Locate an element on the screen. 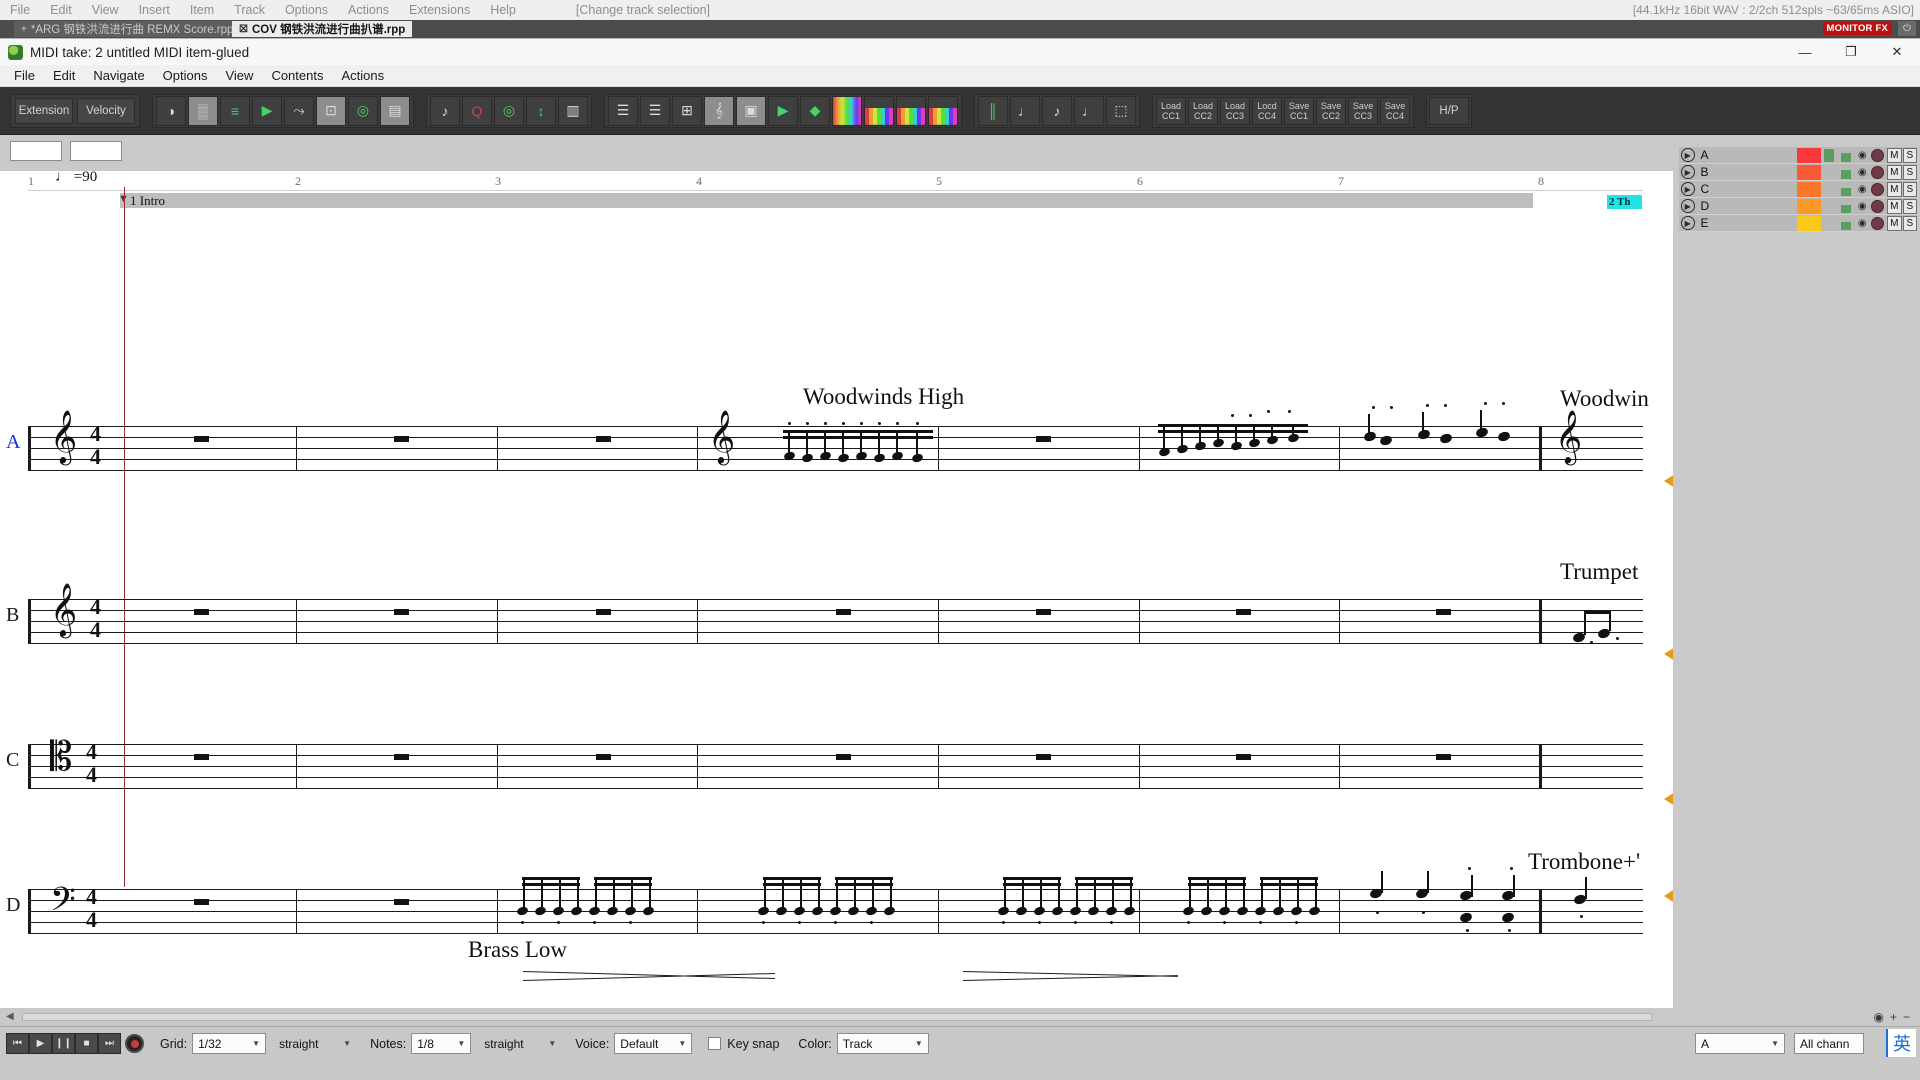 The image size is (1920, 1080). selection-box-icon: ⬚ is located at coordinates (1121, 110).